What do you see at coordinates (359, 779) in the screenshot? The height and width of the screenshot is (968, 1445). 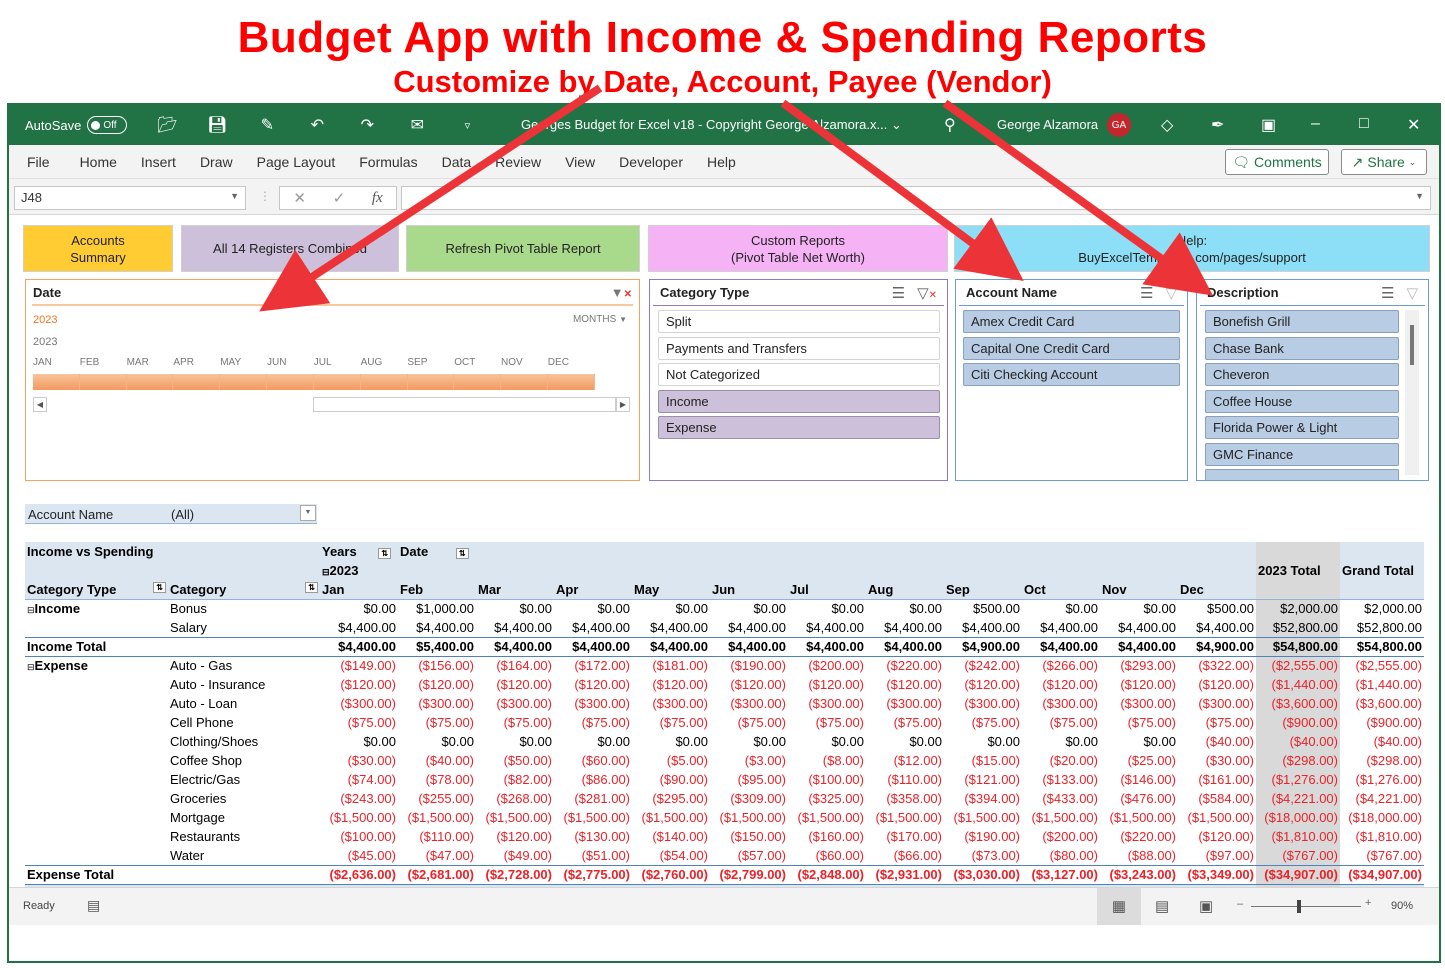 I see `cell: ($74.00)` at bounding box center [359, 779].